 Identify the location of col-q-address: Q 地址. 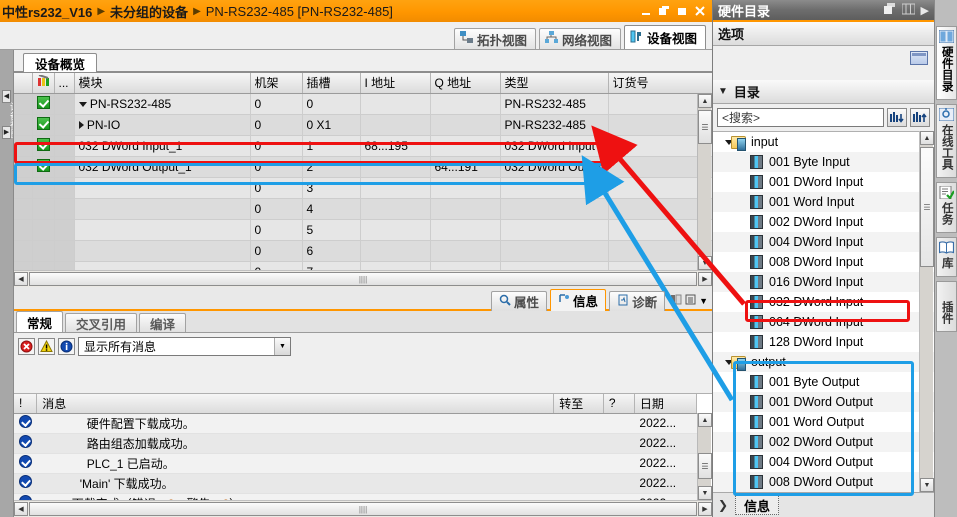
(465, 83).